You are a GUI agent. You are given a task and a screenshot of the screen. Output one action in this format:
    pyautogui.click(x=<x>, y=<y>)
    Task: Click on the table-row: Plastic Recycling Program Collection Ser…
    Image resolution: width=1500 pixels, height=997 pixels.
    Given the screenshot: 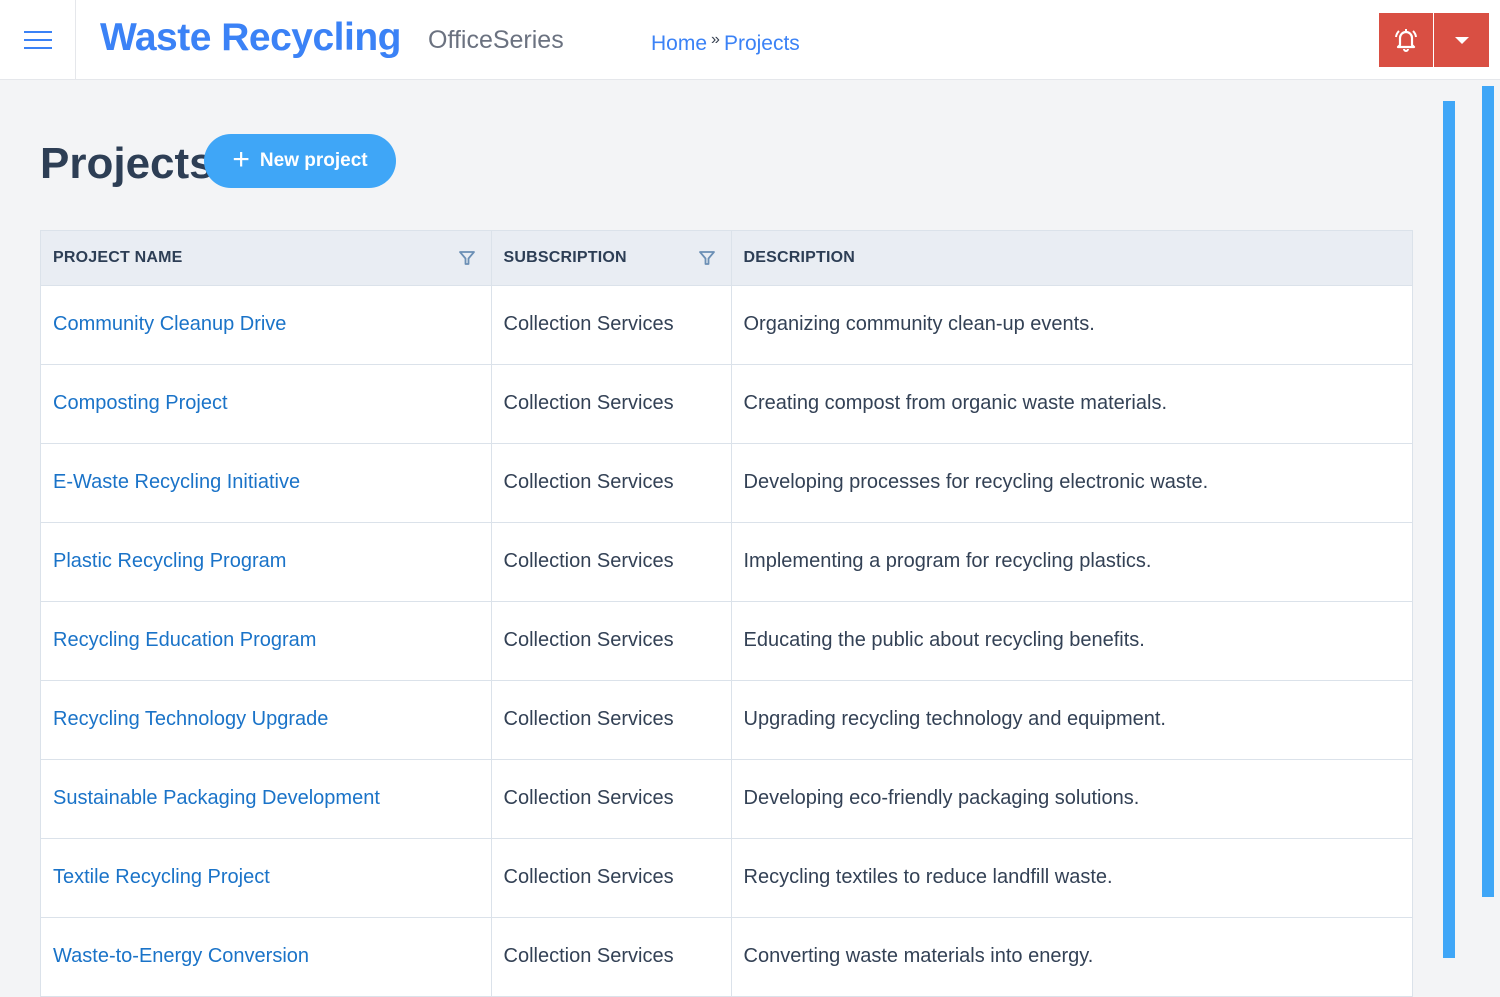 What is the action you would take?
    pyautogui.click(x=726, y=561)
    